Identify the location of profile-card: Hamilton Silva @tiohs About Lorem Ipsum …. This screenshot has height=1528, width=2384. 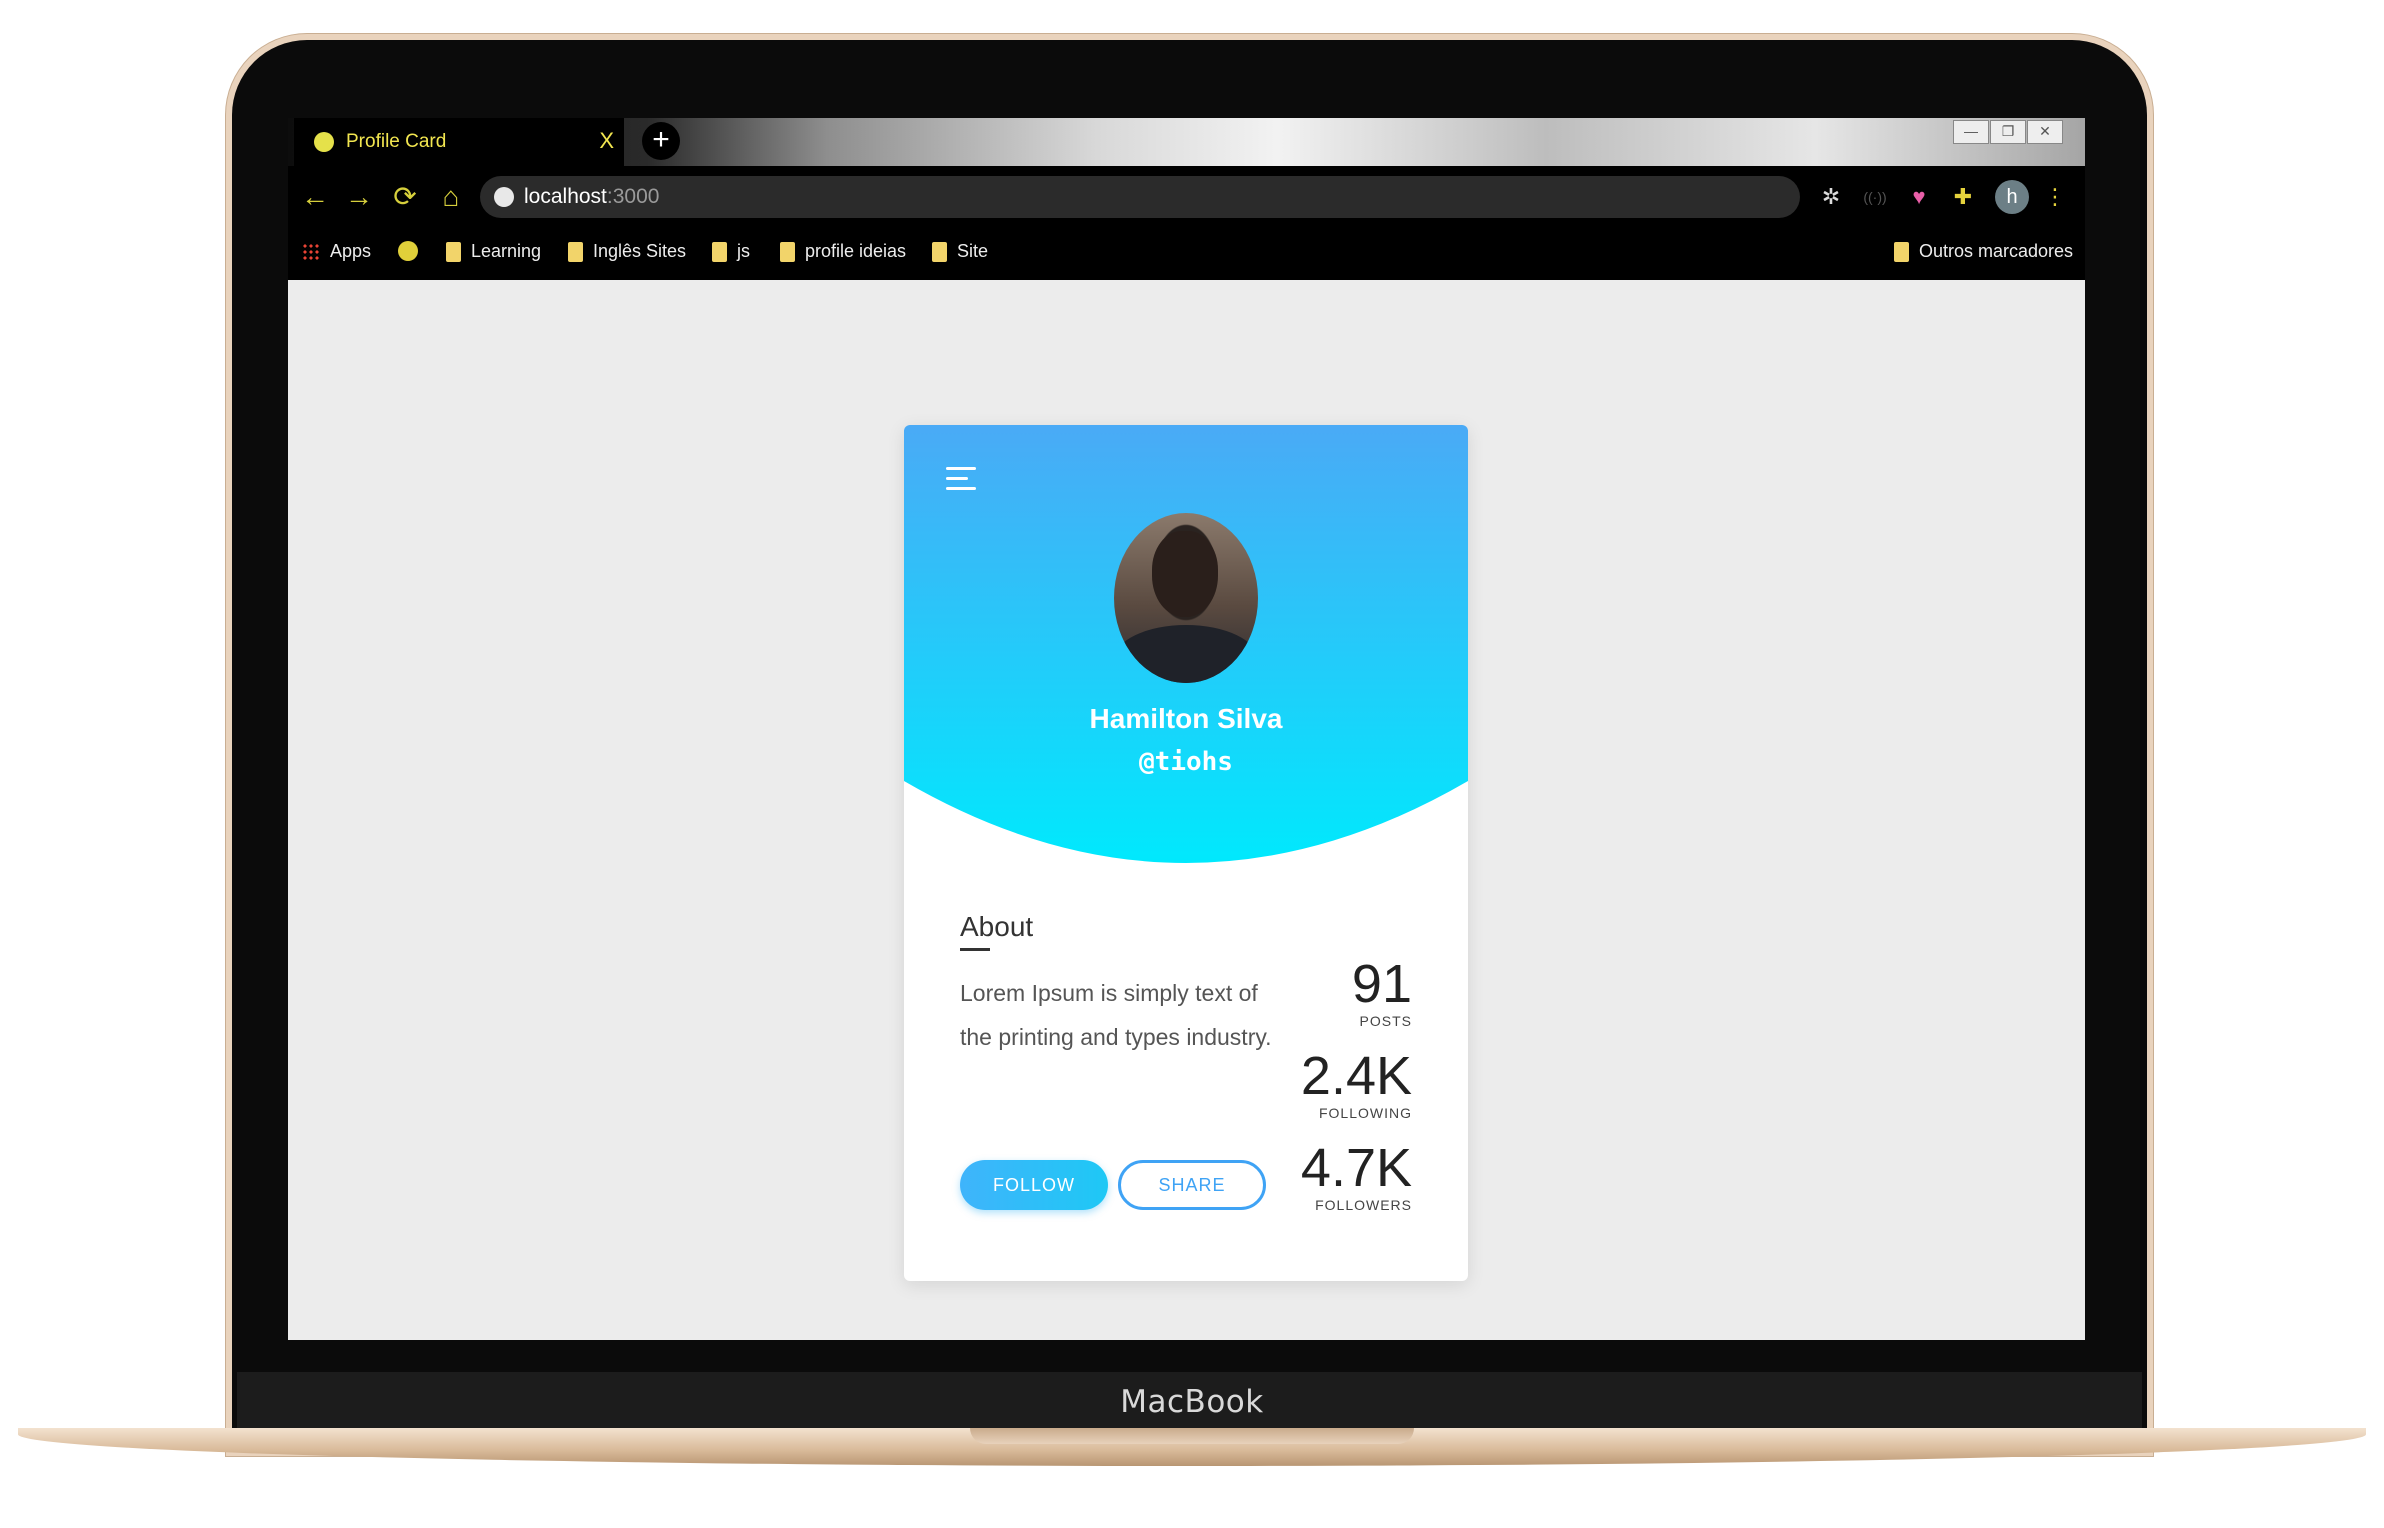
(1186, 853).